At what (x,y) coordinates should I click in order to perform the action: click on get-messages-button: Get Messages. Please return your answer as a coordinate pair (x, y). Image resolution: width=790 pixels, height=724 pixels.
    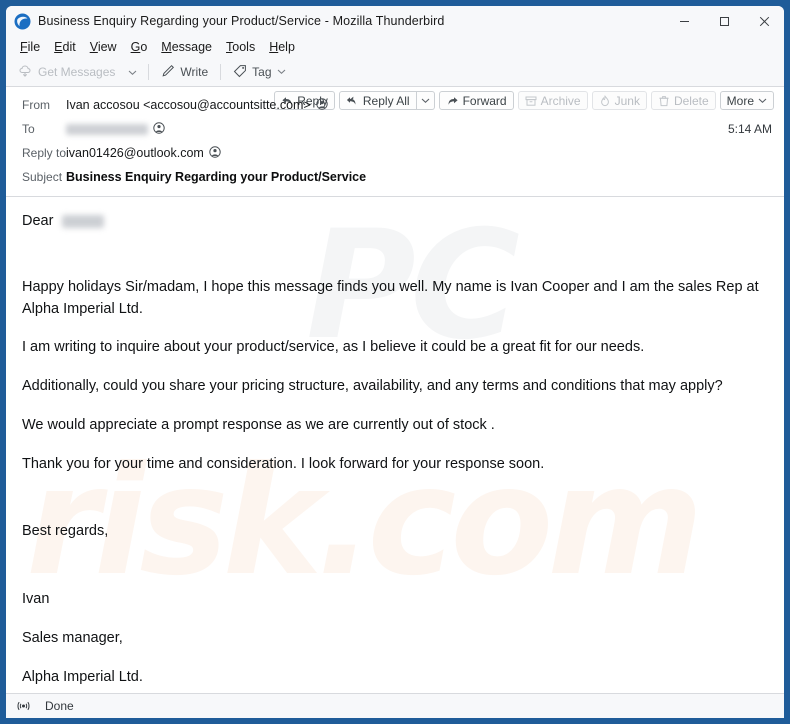
    Looking at the image, I should click on (67, 72).